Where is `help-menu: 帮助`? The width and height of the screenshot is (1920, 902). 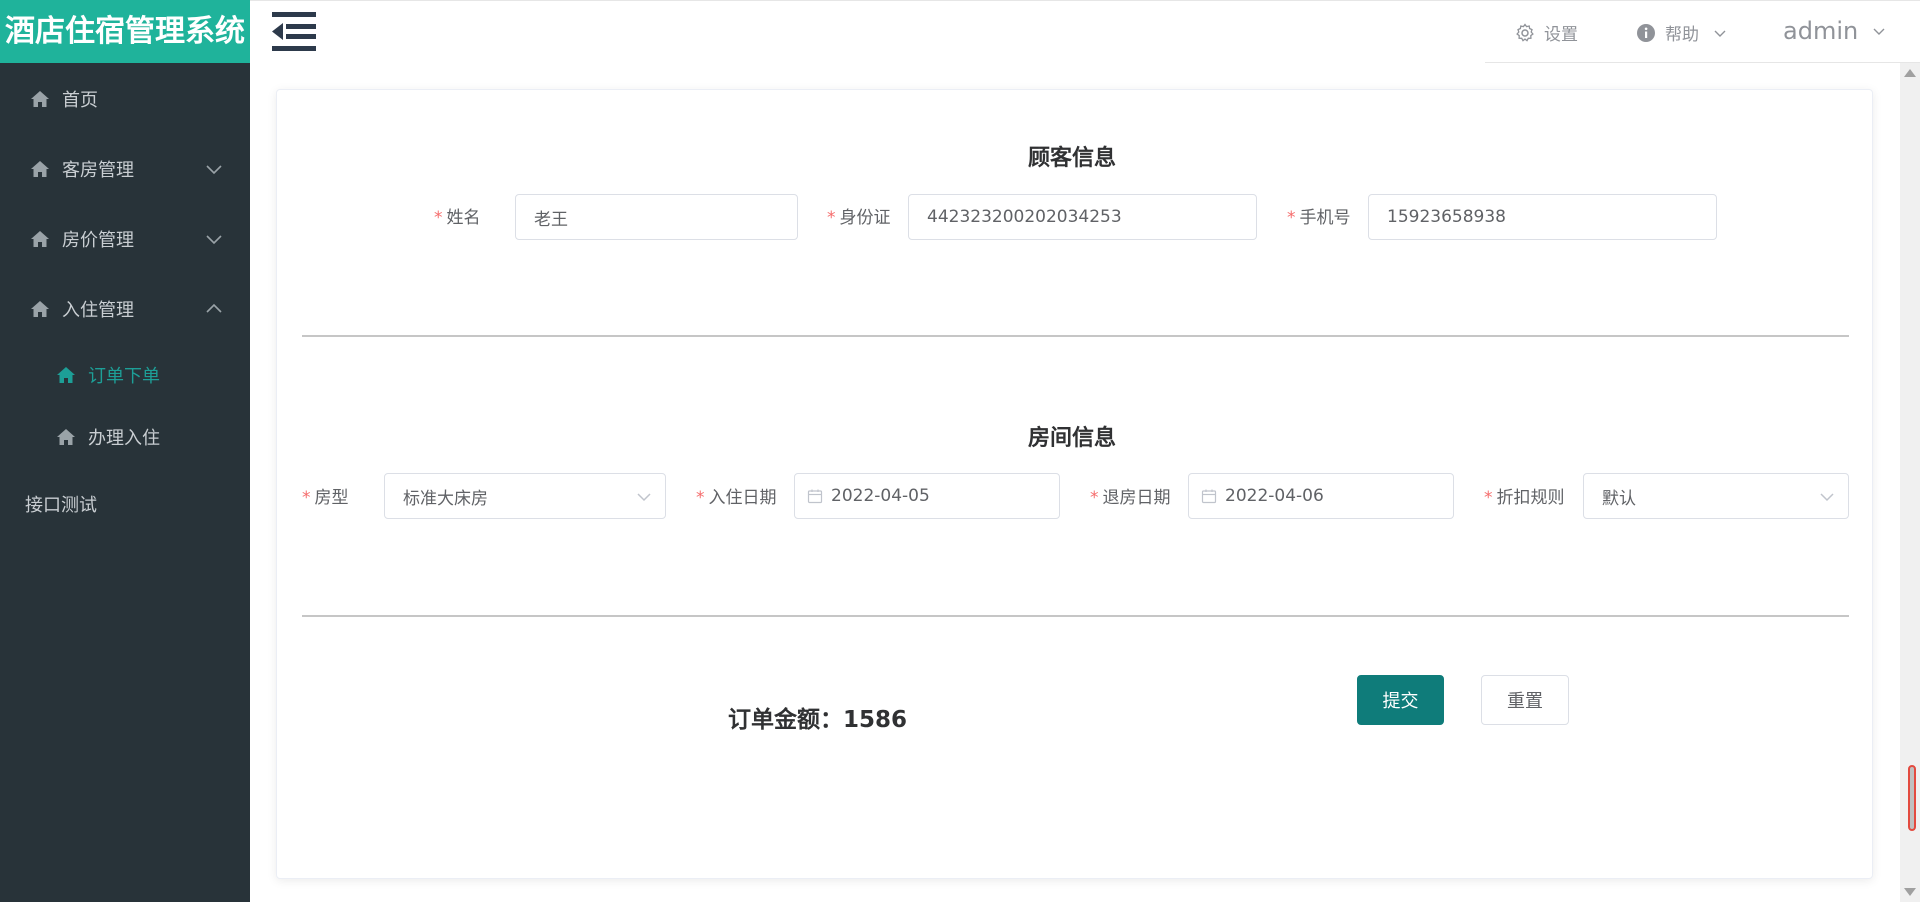
help-menu: 帮助 is located at coordinates (1681, 32).